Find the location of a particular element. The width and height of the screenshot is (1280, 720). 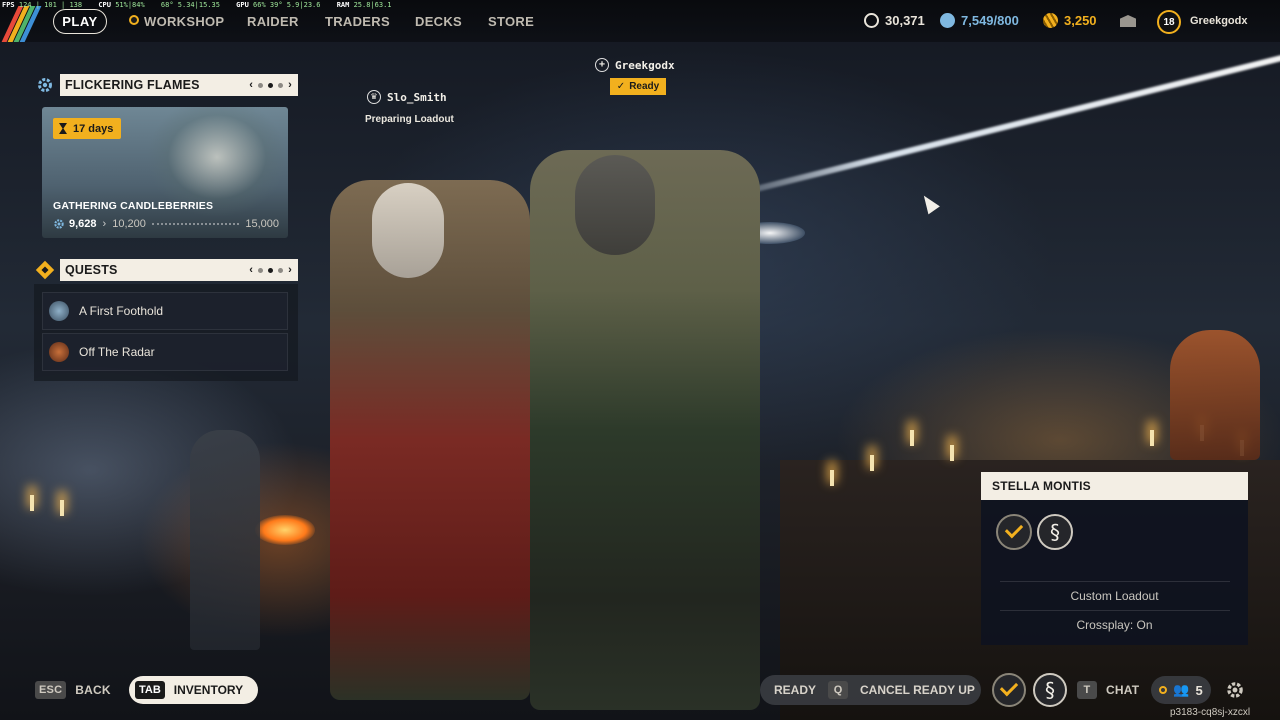

player-username: Greekgodx is located at coordinates (1218, 21).